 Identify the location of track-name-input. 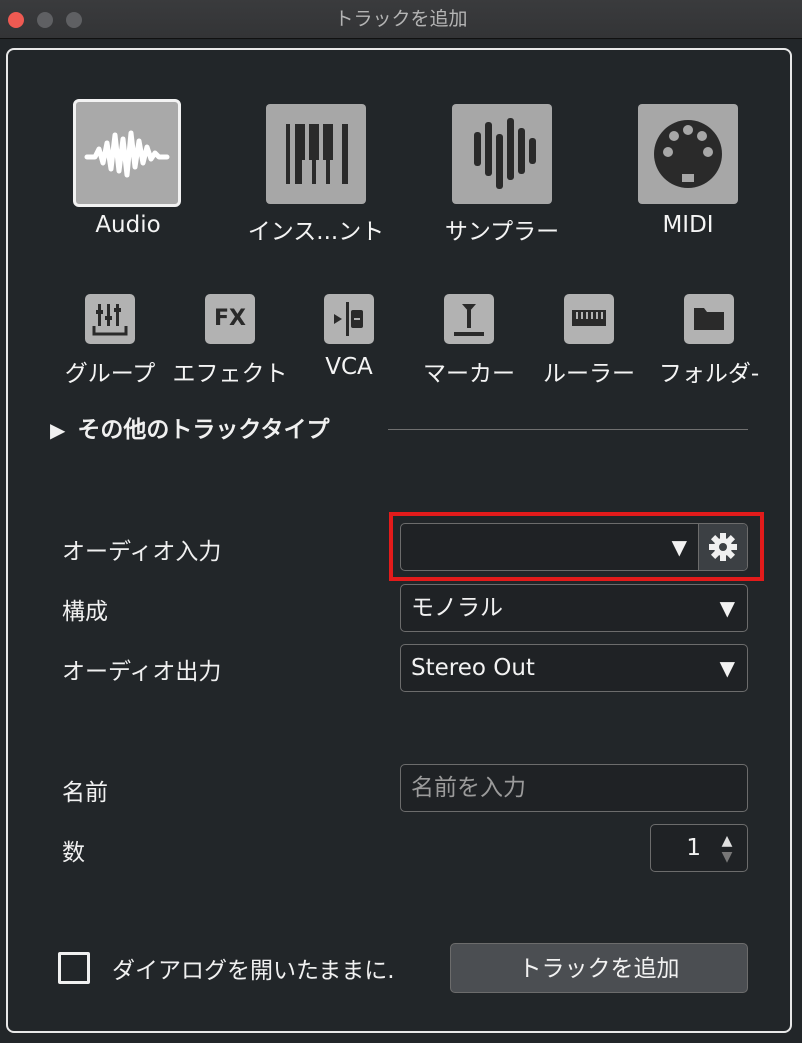
(574, 788).